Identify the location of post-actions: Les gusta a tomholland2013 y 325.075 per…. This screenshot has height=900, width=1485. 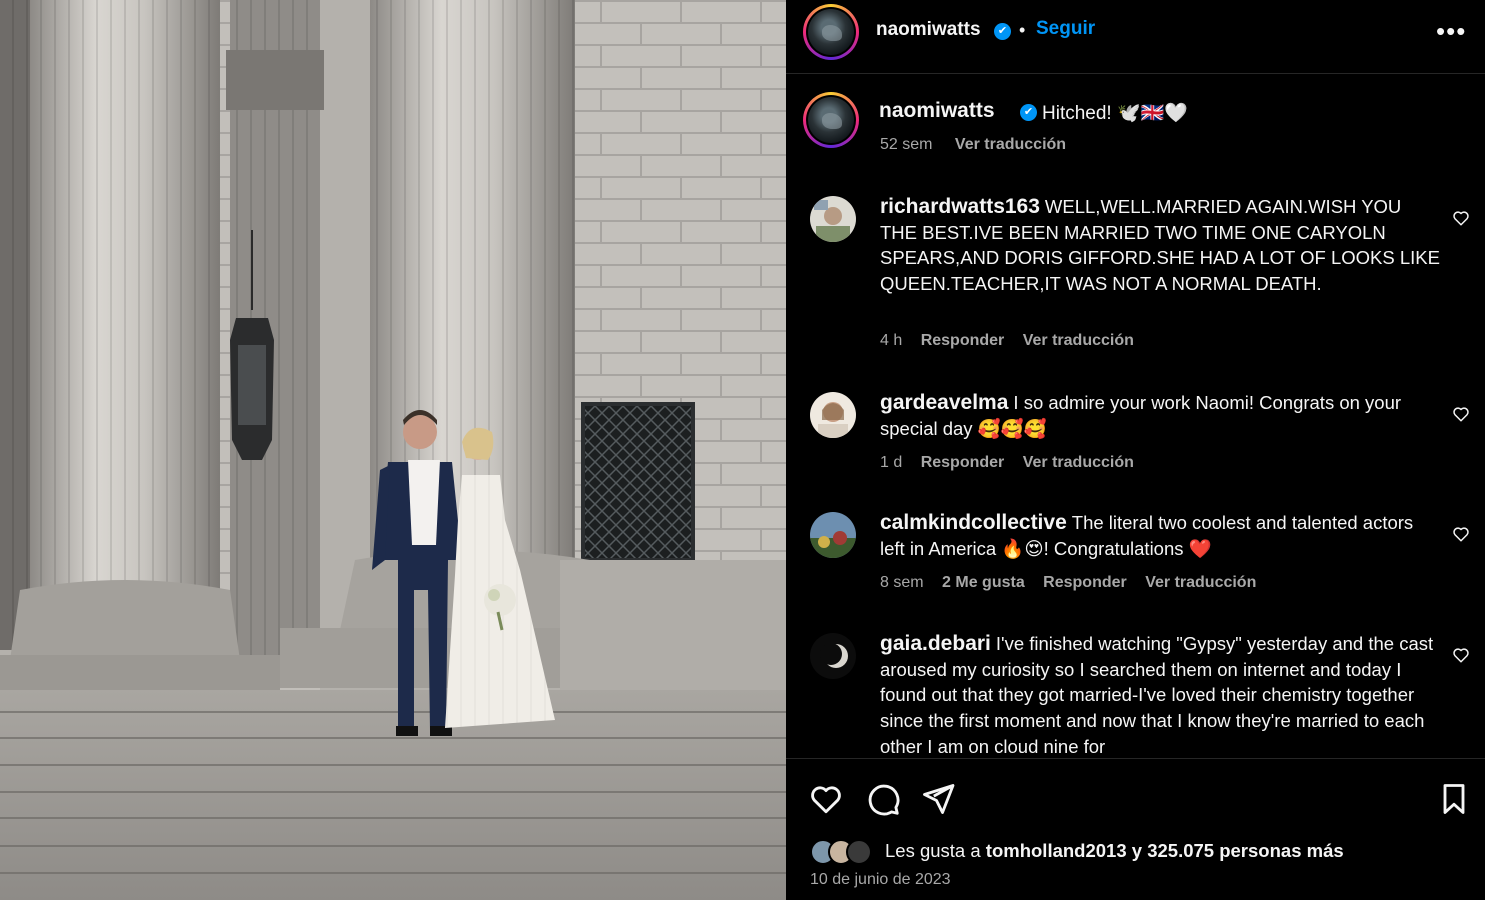
(1135, 829).